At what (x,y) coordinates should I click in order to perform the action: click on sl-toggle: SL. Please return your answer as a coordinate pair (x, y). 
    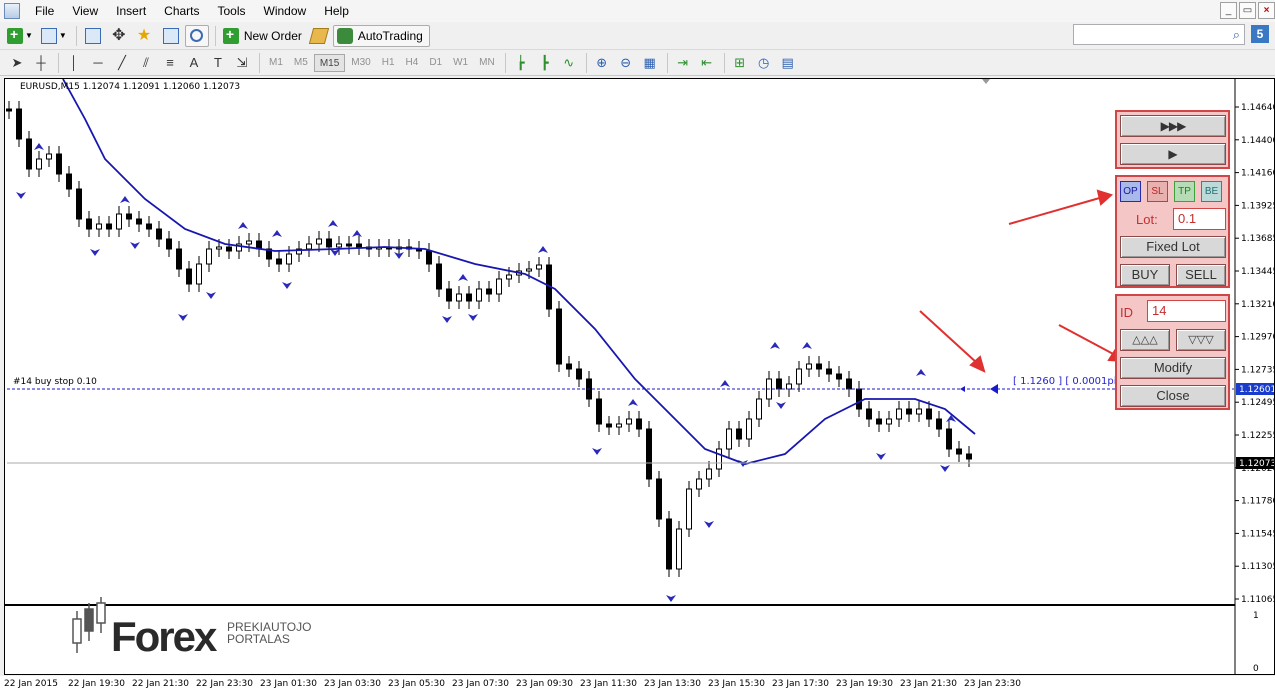
    Looking at the image, I should click on (1157, 191).